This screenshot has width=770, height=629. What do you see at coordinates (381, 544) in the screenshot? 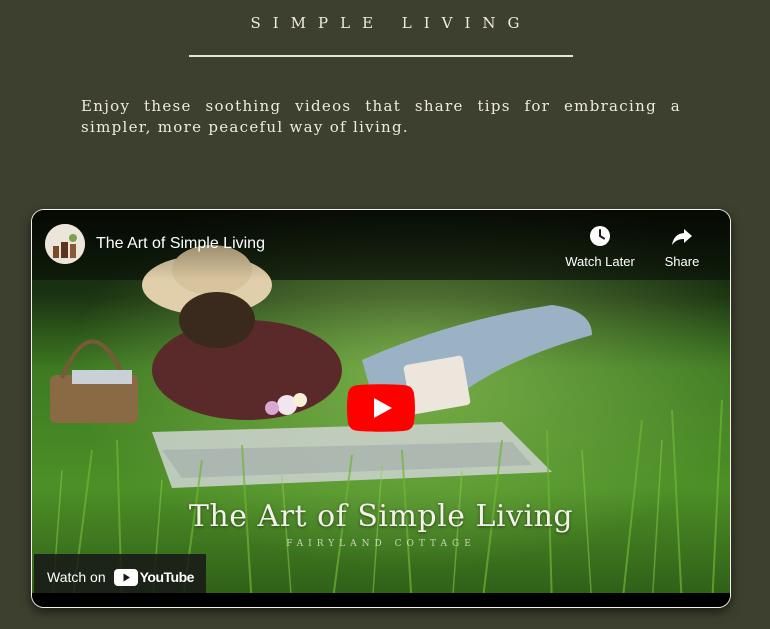
I see `thumbnail-subtitle-text: FAIRYLAND COTTAGE` at bounding box center [381, 544].